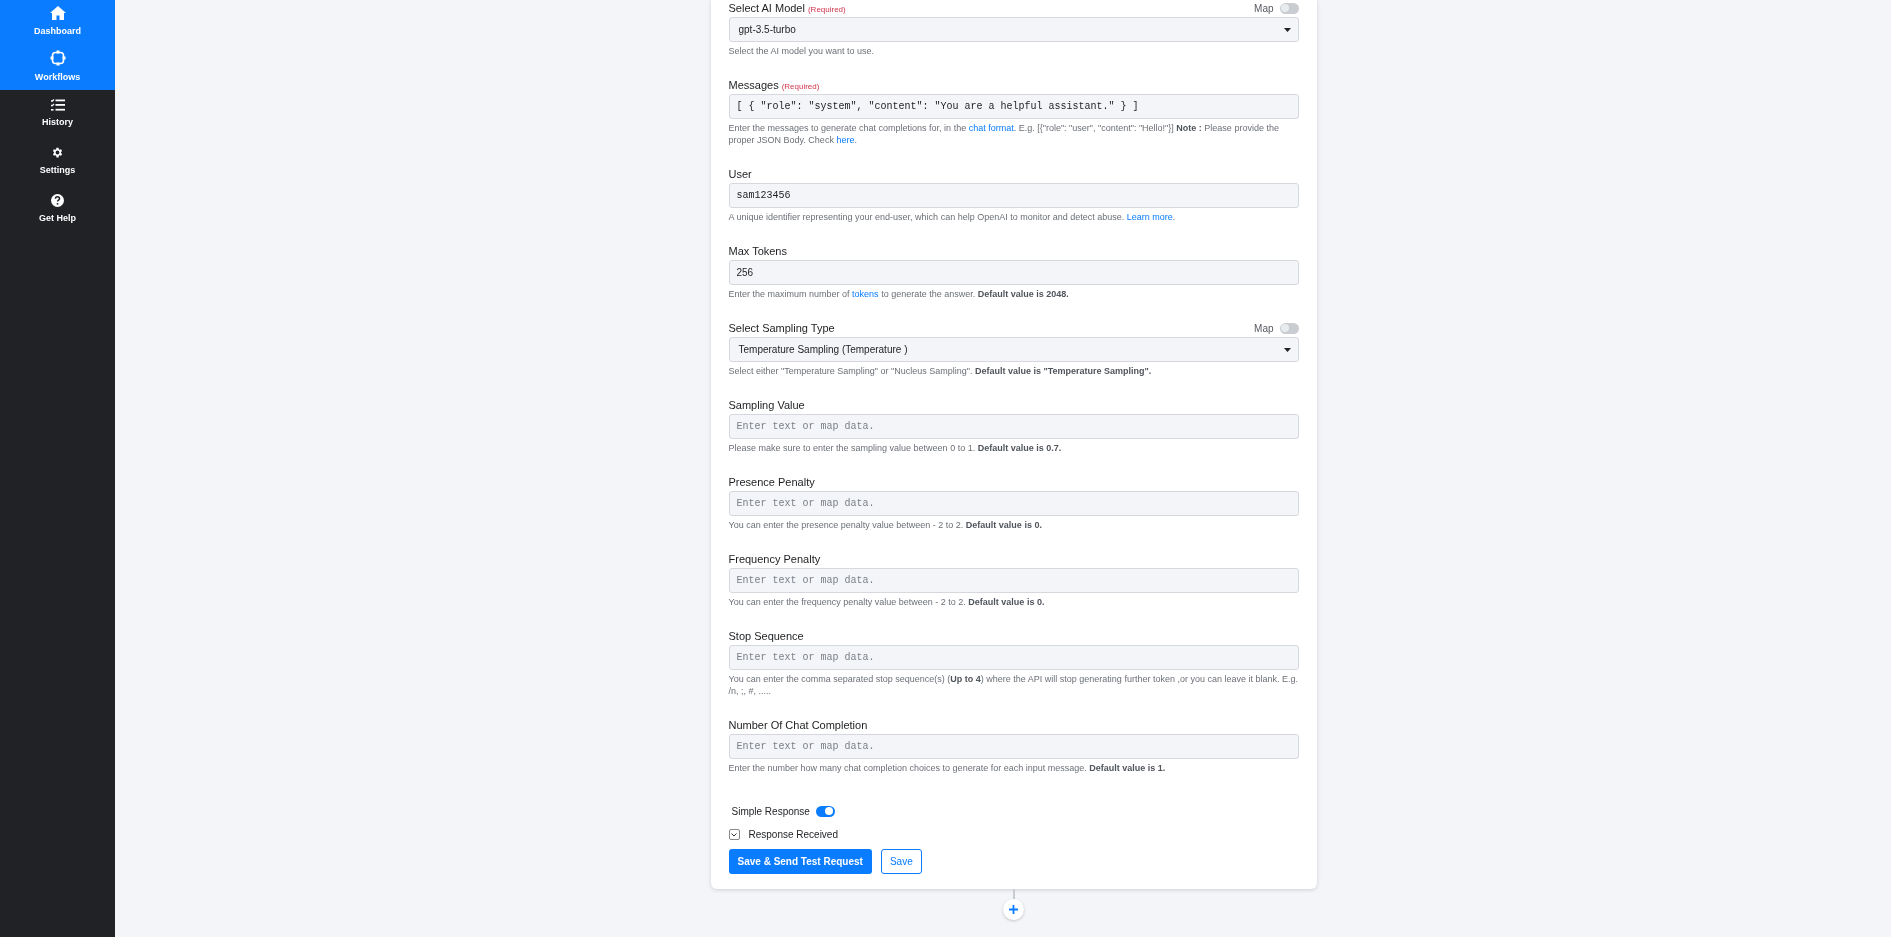  Describe the element at coordinates (740, 174) in the screenshot. I see `field-label: User` at that location.